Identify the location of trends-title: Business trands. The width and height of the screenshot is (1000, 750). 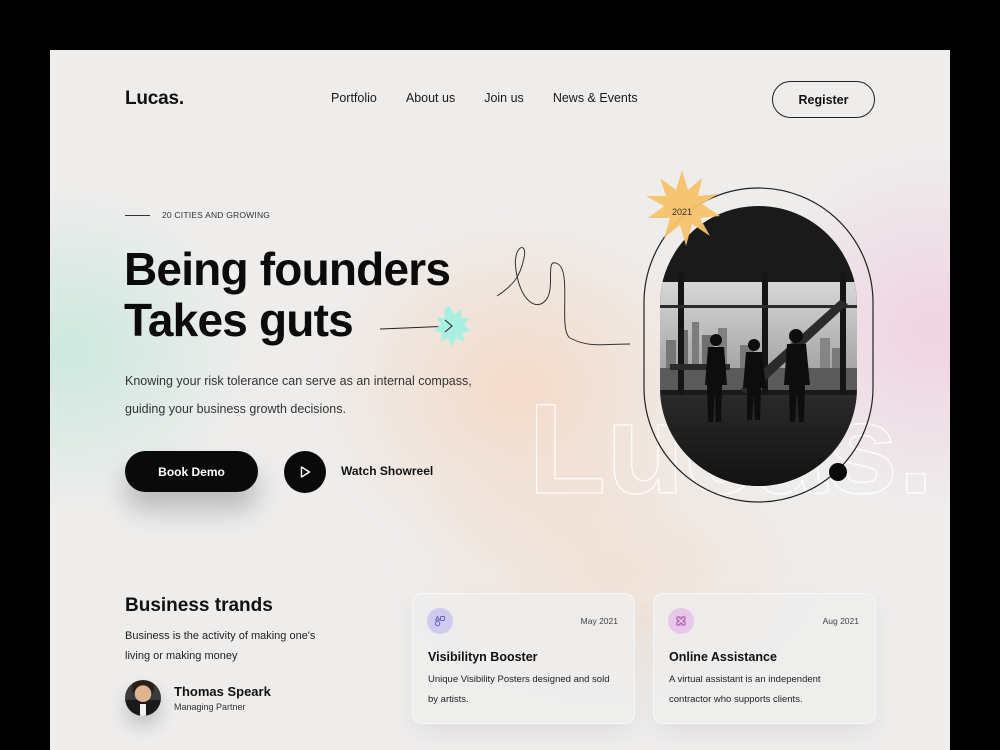
(199, 605).